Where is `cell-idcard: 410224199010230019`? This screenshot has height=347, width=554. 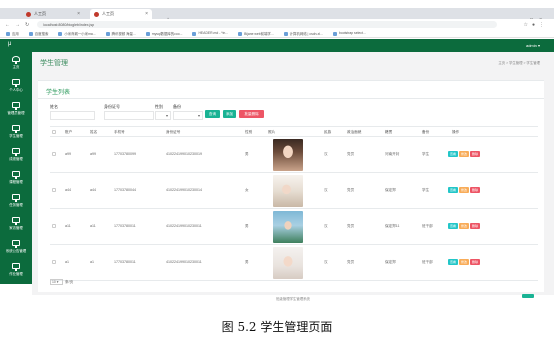 cell-idcard: 410224199010230019 is located at coordinates (184, 154).